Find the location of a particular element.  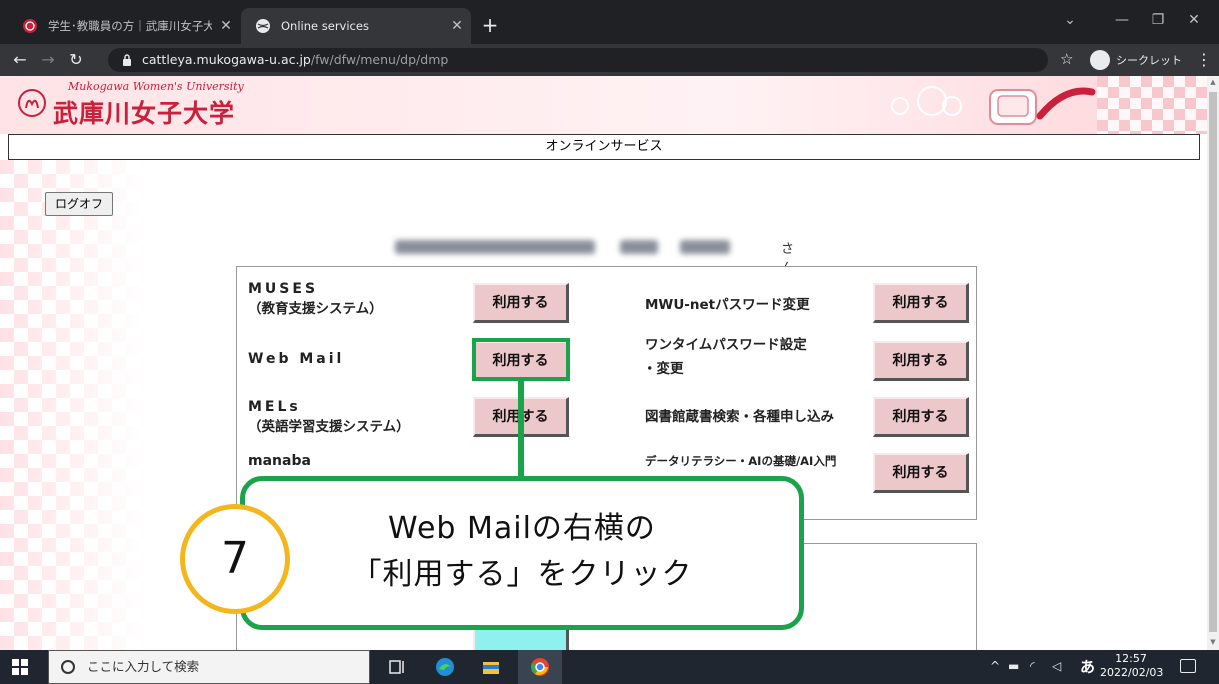

scroll-down-icon: ▼ is located at coordinates (1213, 643).